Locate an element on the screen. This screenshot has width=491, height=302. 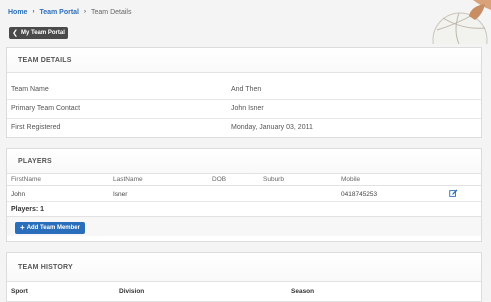
players-title: PLAYERS is located at coordinates (244, 161).